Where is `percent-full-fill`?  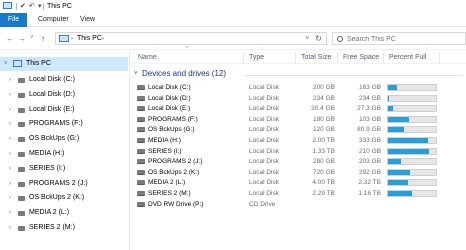
percent-full-fill is located at coordinates (398, 119).